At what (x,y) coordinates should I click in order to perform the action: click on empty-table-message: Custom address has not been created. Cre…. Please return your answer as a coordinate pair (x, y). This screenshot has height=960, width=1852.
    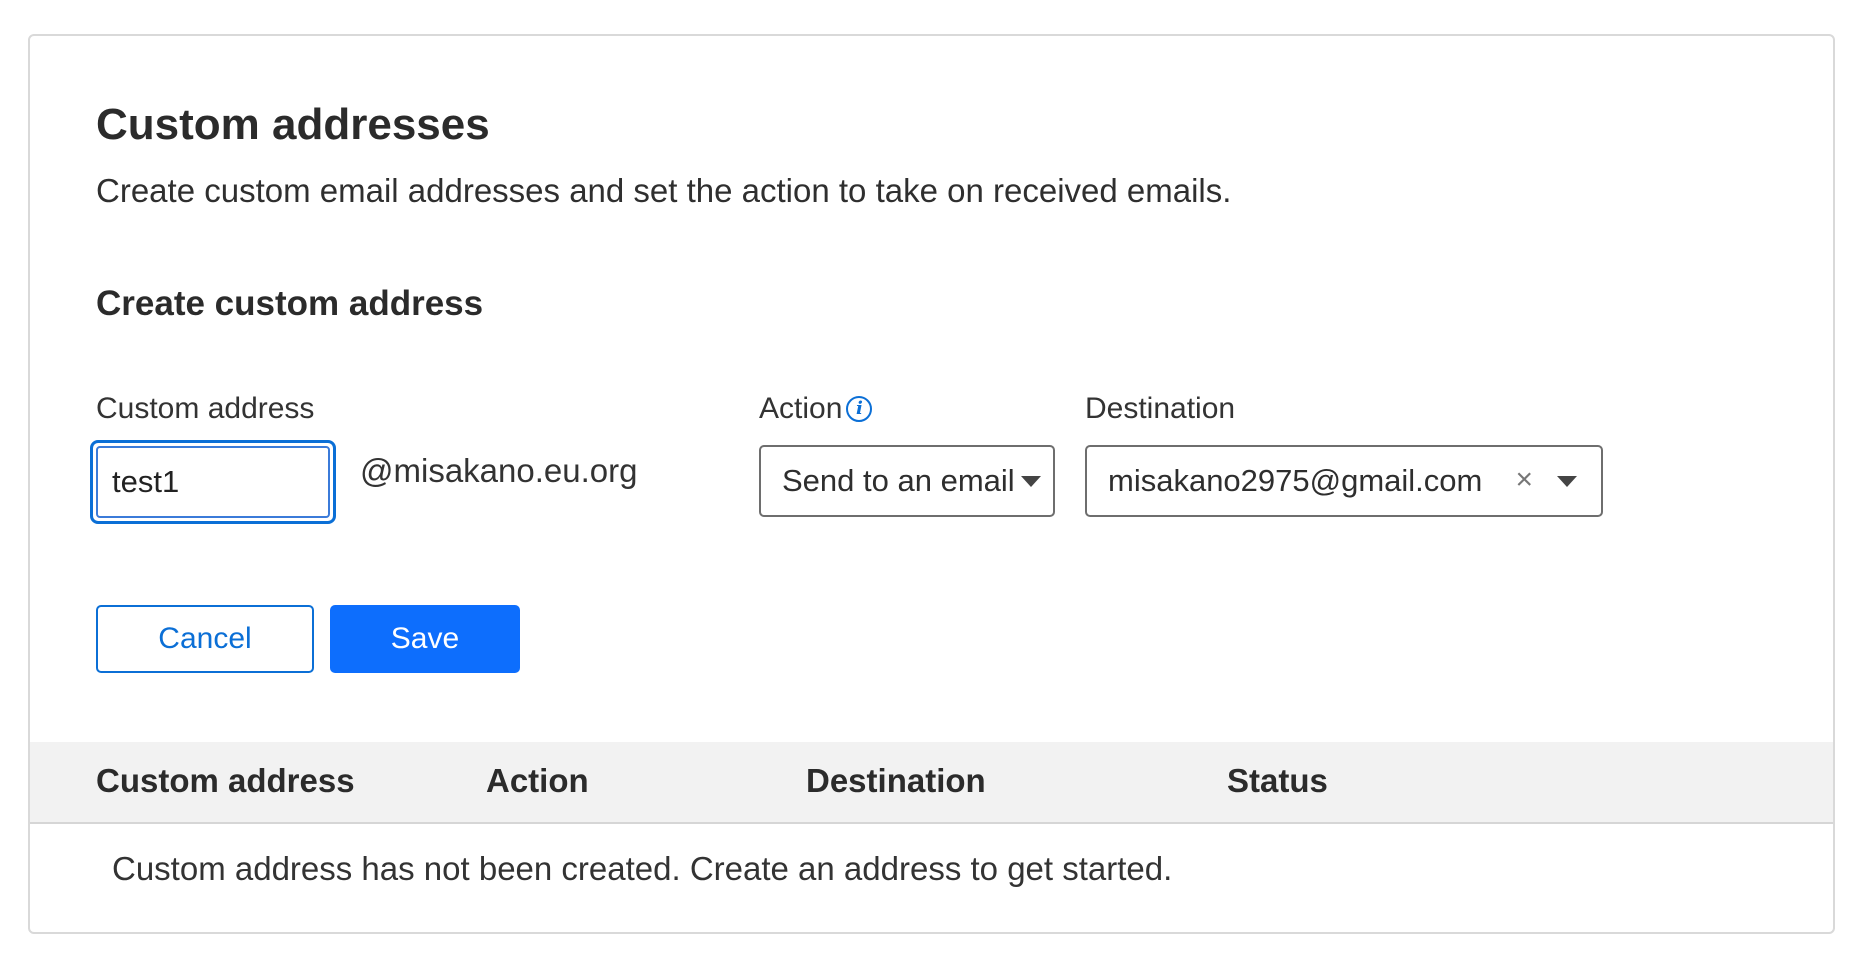
    Looking at the image, I should click on (642, 868).